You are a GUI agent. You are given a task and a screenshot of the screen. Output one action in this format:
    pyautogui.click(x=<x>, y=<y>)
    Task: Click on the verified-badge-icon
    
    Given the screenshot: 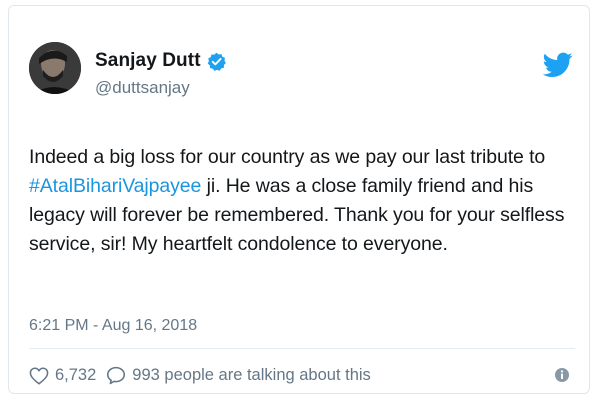 What is the action you would take?
    pyautogui.click(x=216, y=61)
    